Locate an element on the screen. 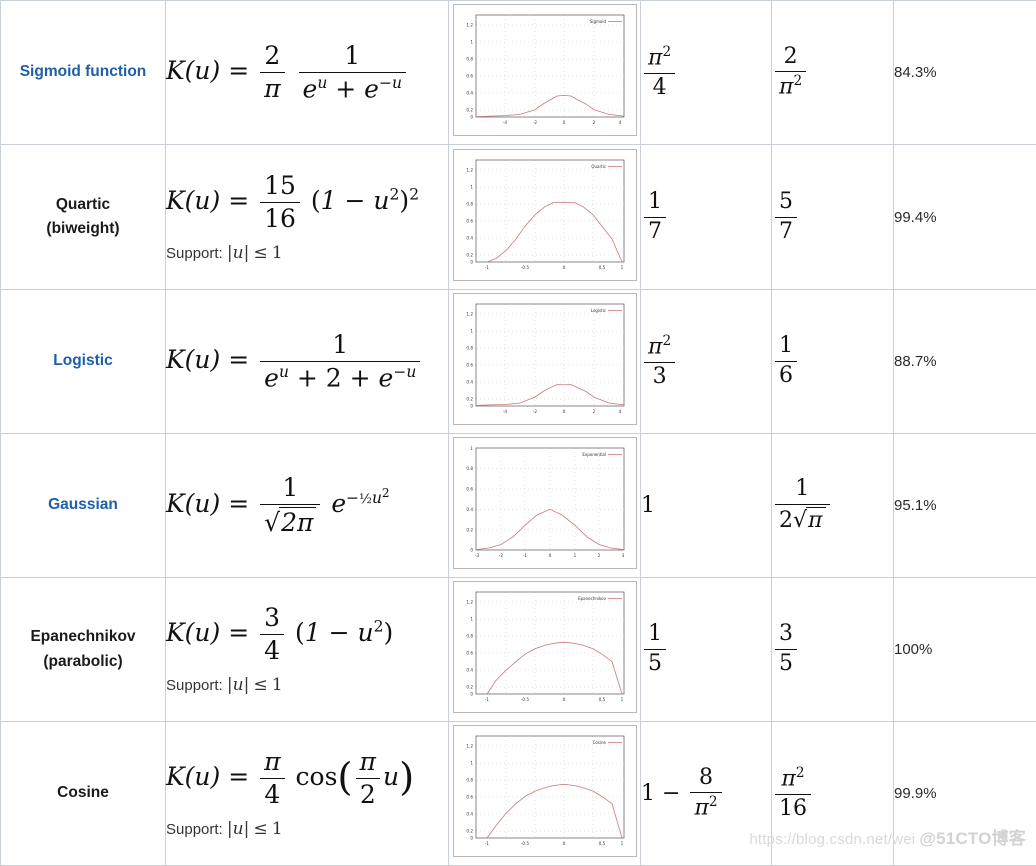 This screenshot has height=866, width=1036. support-note: Support: |u| ≤ 1 is located at coordinates (307, 253).